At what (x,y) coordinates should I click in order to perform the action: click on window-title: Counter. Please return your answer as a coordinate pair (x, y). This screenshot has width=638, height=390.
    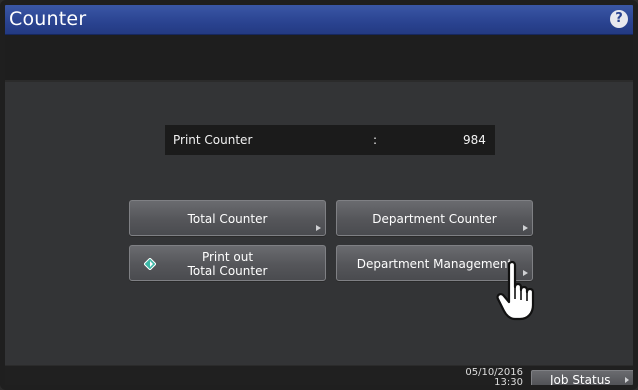
    Looking at the image, I should click on (48, 19).